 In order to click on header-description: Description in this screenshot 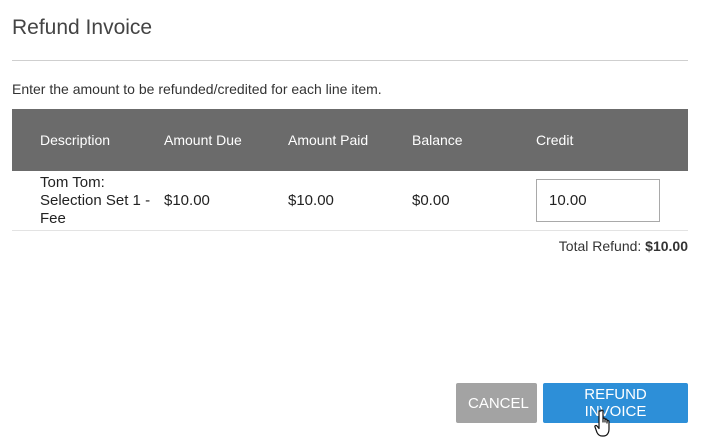, I will do `click(75, 140)`.